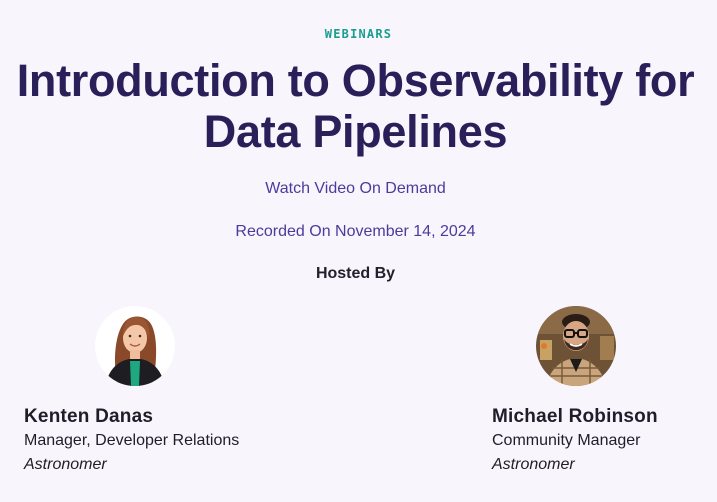 Image resolution: width=717 pixels, height=502 pixels. I want to click on host-name: Michael Robinson, so click(575, 416).